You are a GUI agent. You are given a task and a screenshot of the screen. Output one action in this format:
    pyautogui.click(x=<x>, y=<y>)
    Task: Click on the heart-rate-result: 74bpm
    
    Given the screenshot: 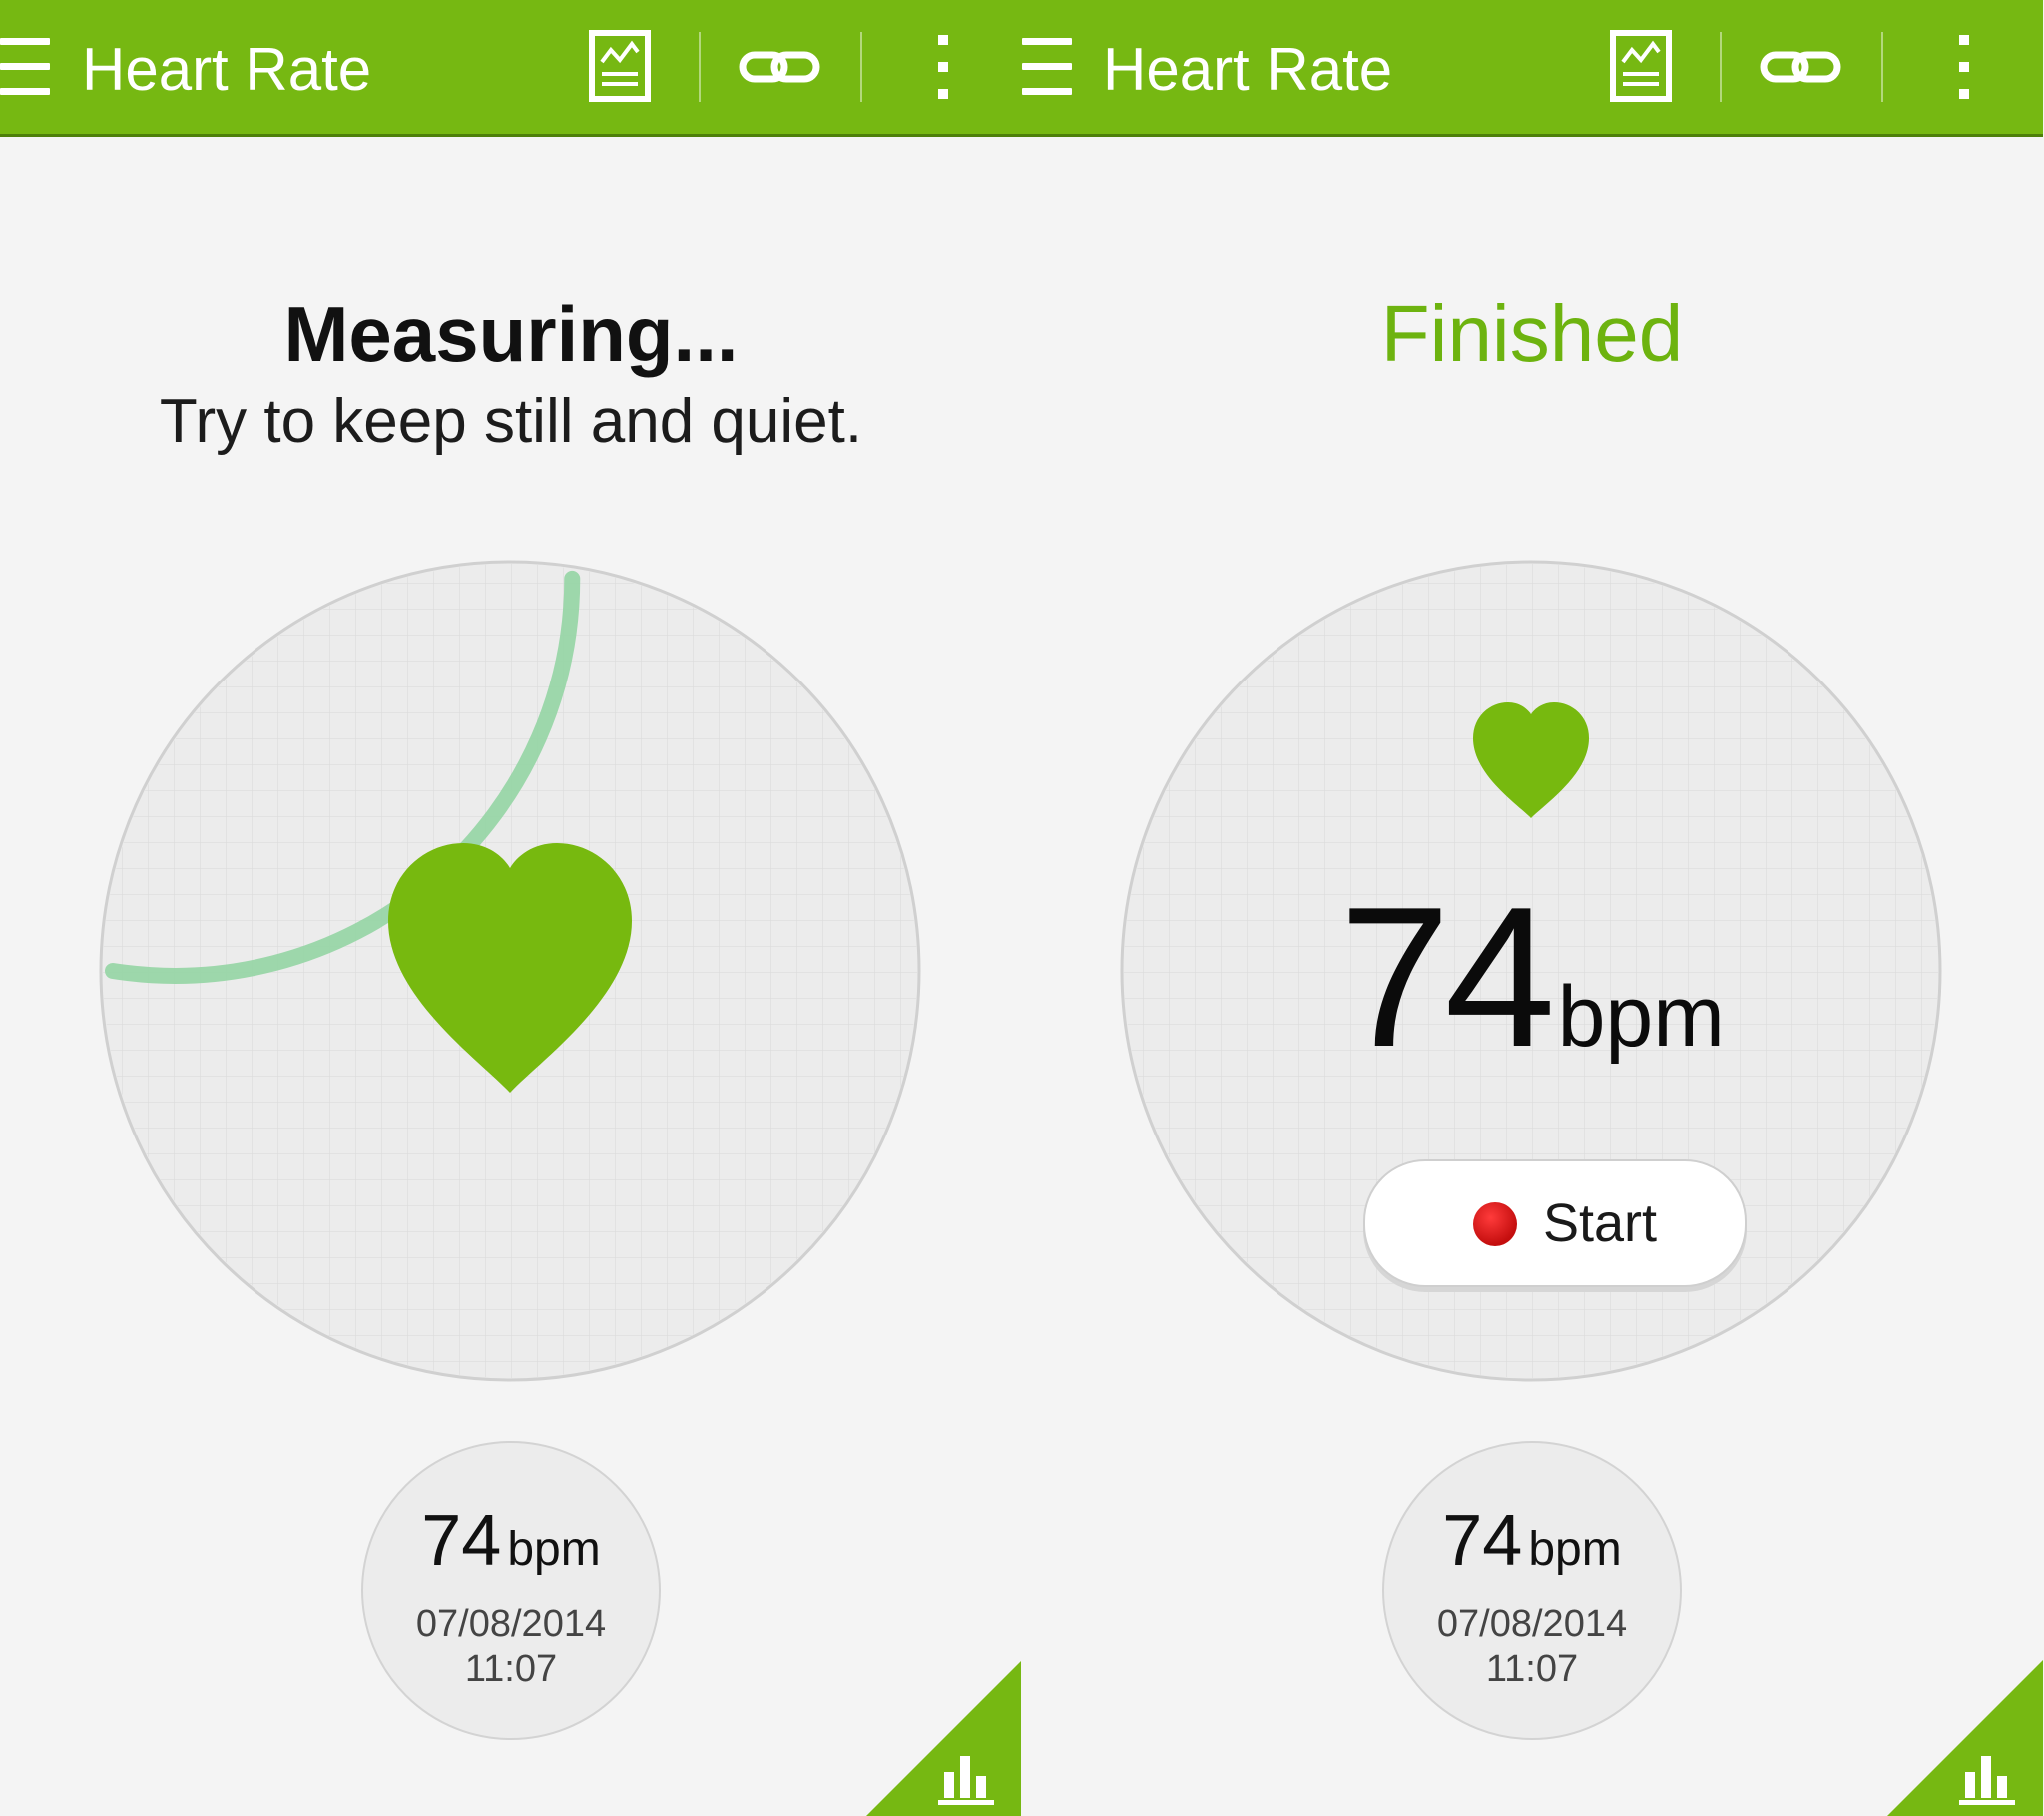 What is the action you would take?
    pyautogui.click(x=1532, y=978)
    